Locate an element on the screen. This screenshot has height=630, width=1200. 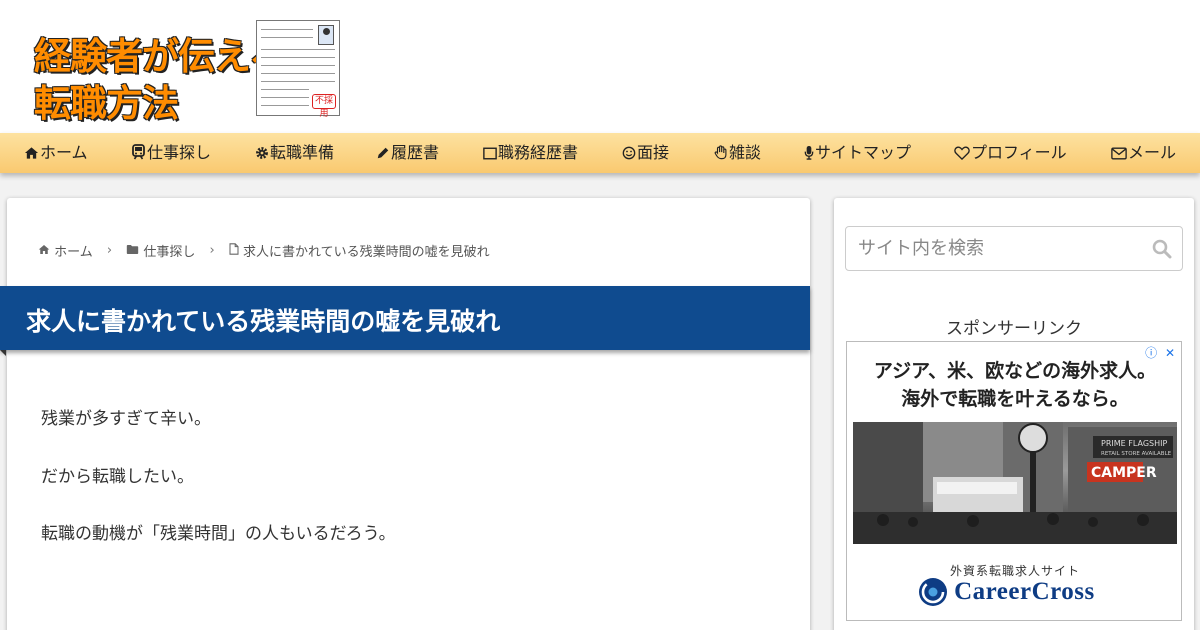
nav-label: 職務経歴書 is located at coordinates (538, 152).